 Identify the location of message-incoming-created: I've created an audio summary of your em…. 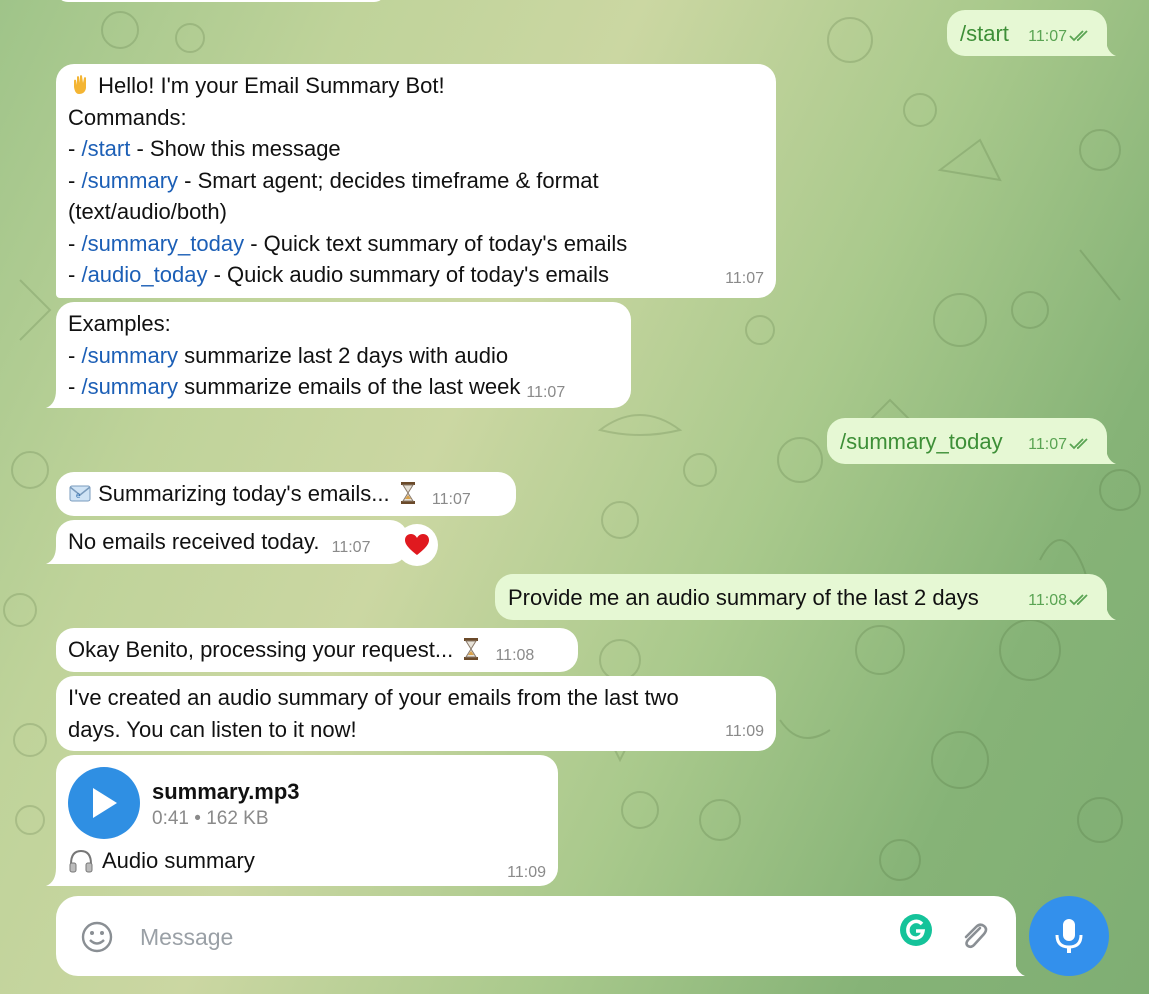
(416, 713).